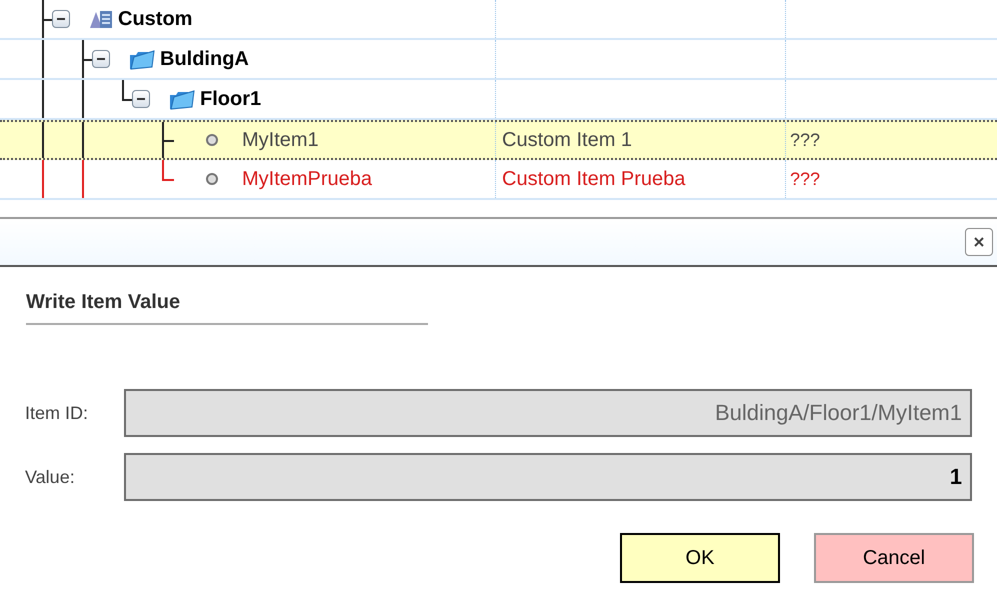 This screenshot has width=997, height=594. I want to click on tree-row: Custom, so click(498, 20).